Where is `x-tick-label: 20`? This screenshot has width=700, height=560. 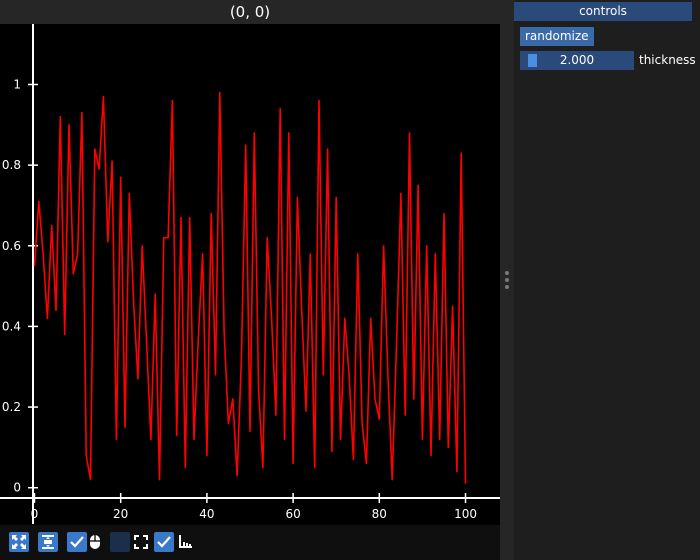
x-tick-label: 20 is located at coordinates (120, 514).